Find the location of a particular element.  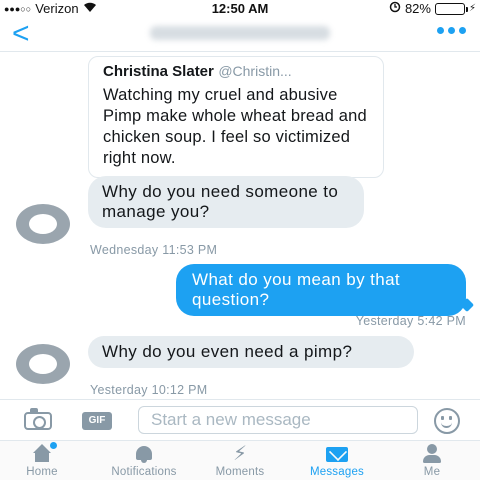

tab-notifications: Notifications is located at coordinates (144, 461).